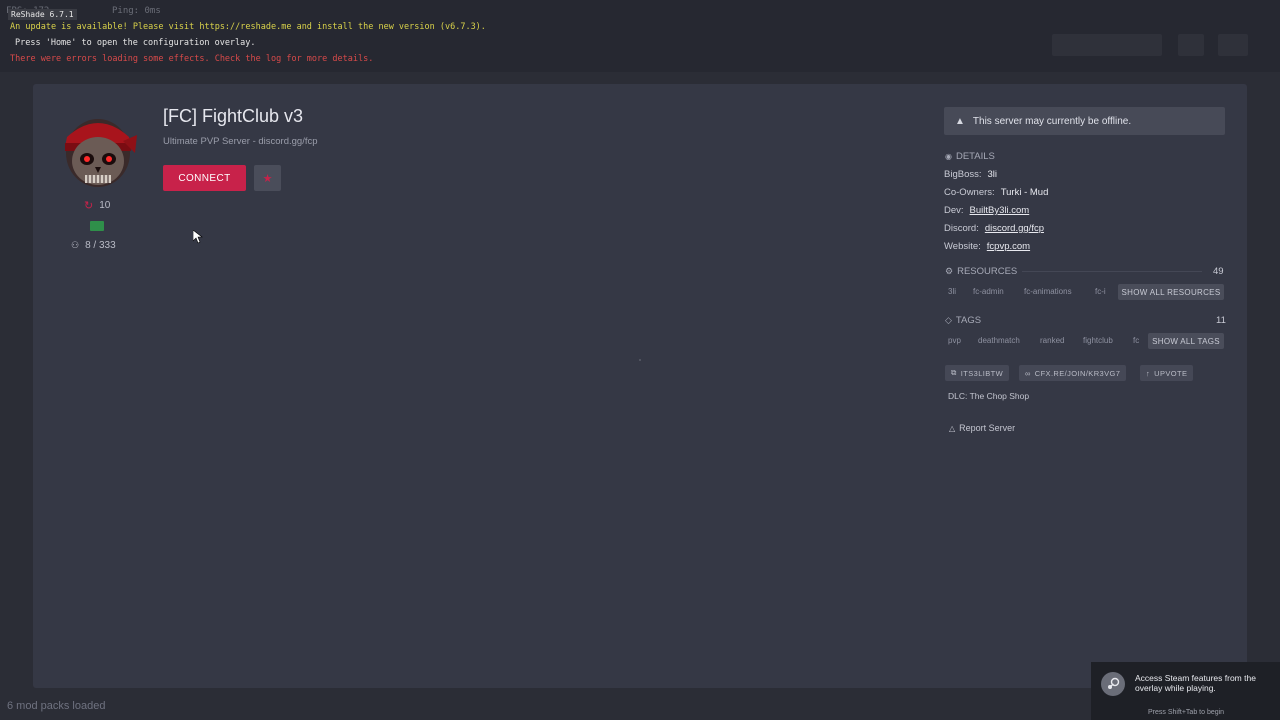 This screenshot has width=1280, height=720. I want to click on discord-link: discord.gg/fcp, so click(1014, 228).